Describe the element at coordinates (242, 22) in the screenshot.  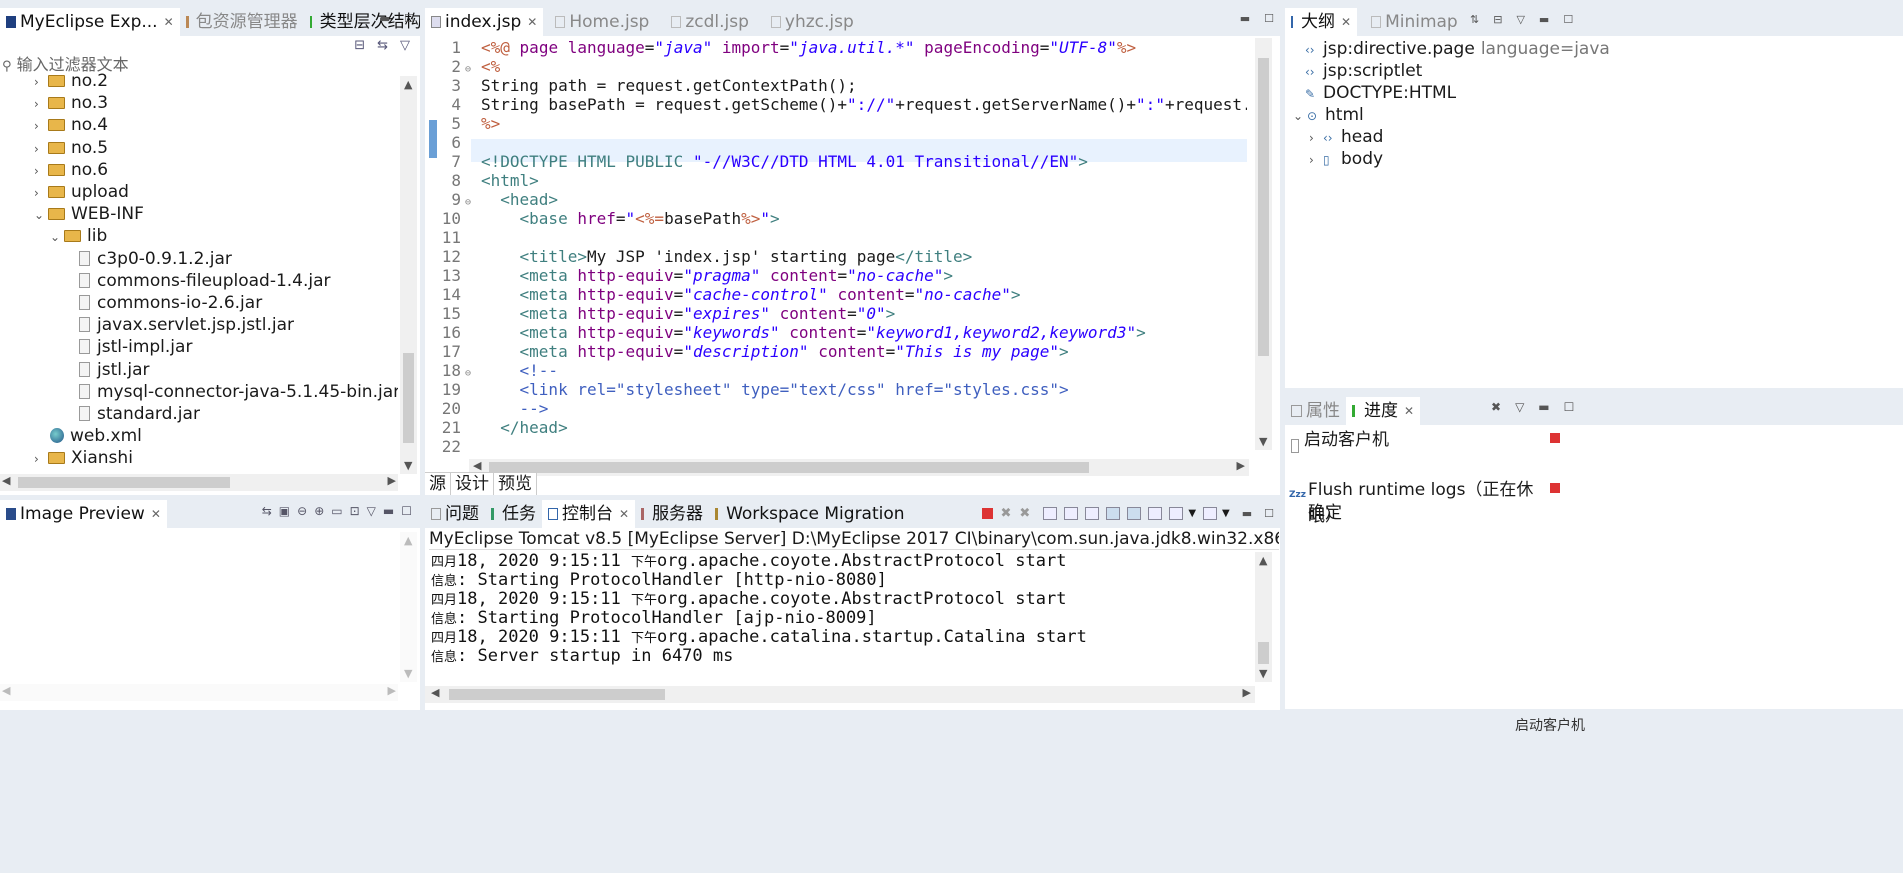
I see `tab-package-explorer: 包资源管理器` at that location.